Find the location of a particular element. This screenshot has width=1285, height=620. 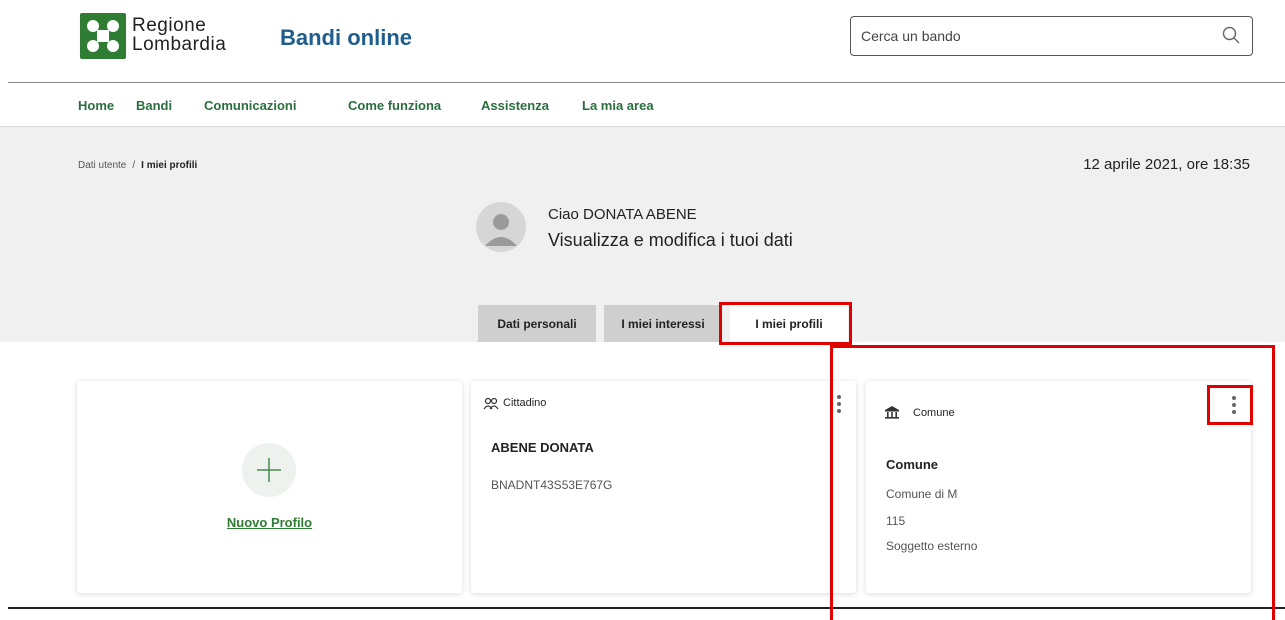

profile-menu-icon is located at coordinates (839, 405).